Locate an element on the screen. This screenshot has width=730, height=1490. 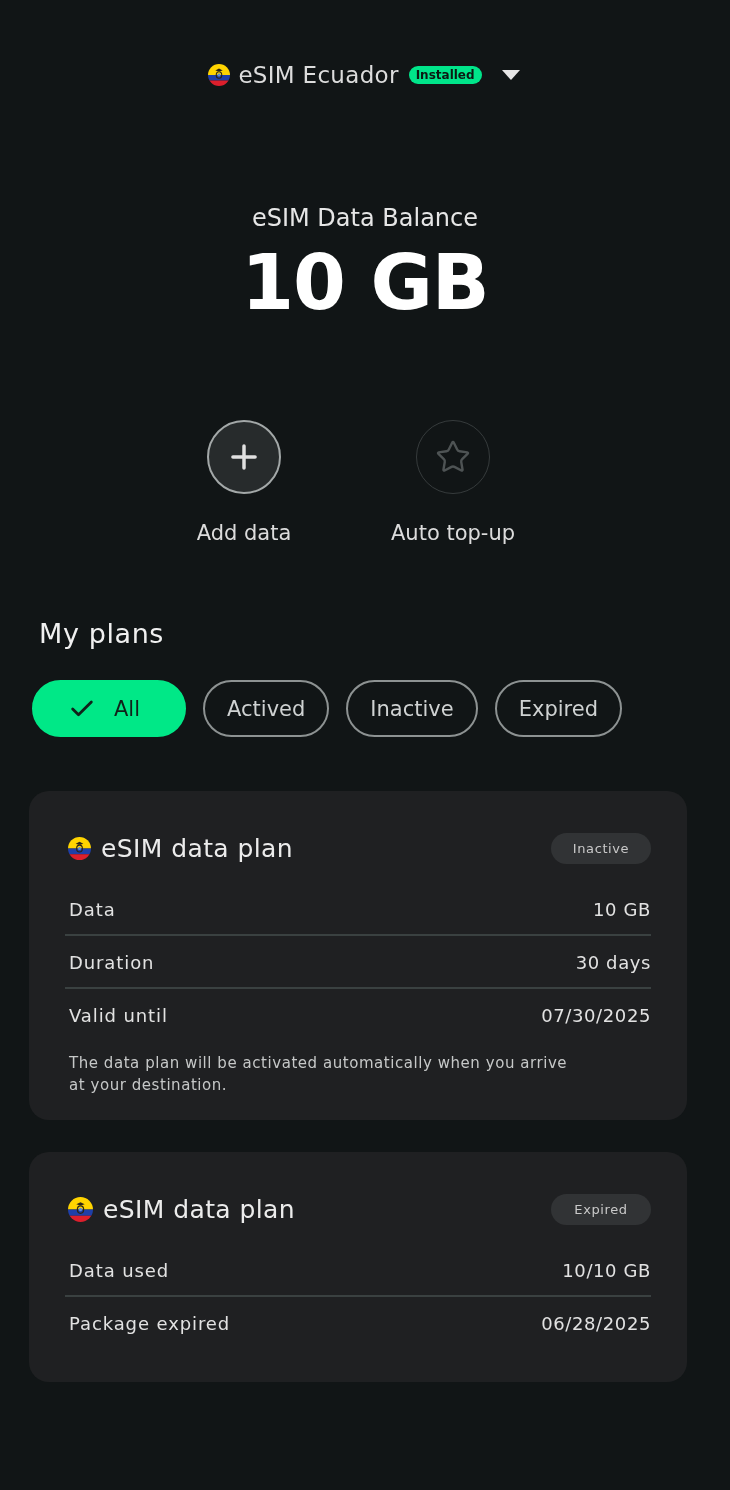
filter-chip: Expired is located at coordinates (558, 708).